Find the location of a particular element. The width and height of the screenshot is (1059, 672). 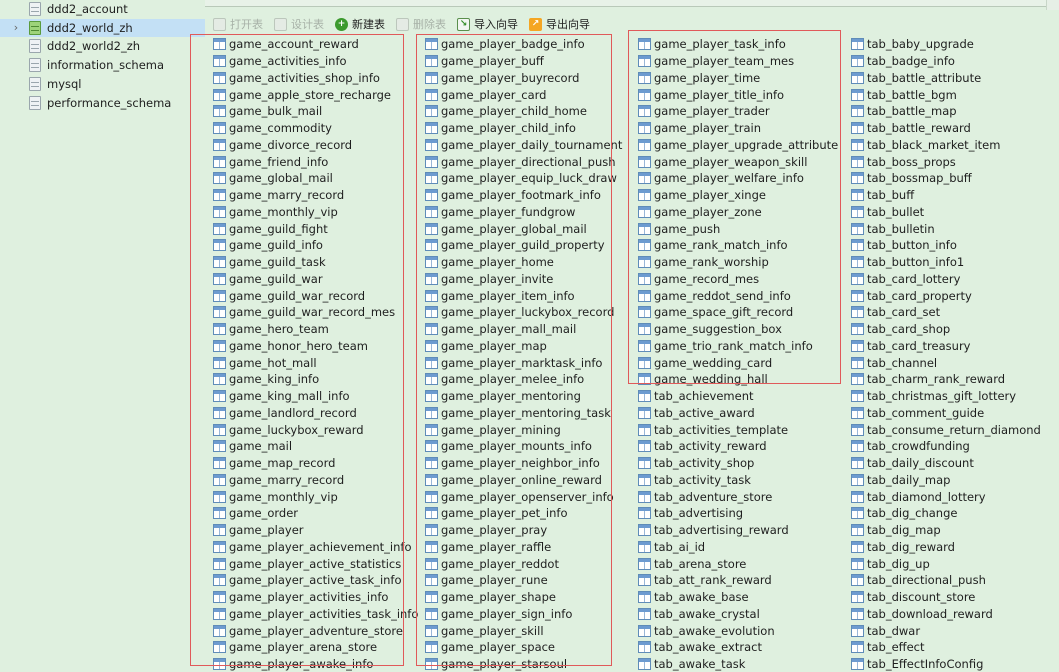

database-icon is located at coordinates (35, 9).